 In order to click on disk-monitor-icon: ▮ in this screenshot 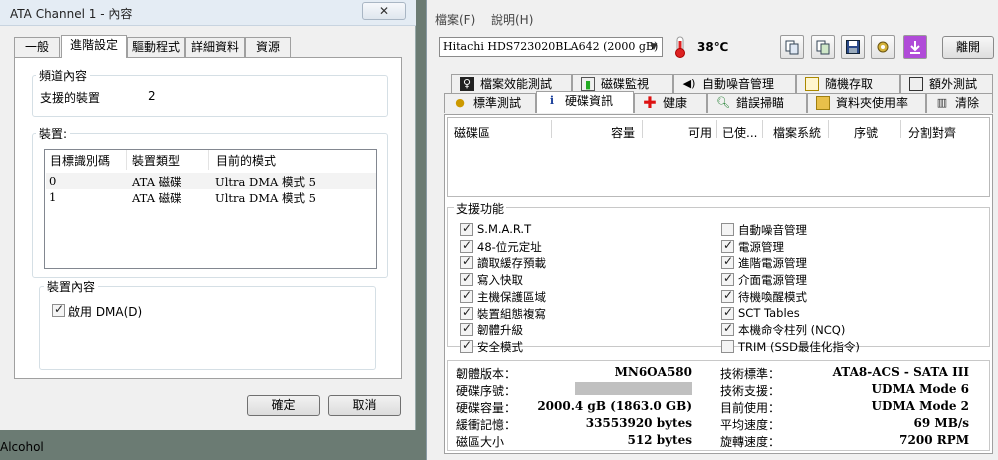, I will do `click(588, 84)`.